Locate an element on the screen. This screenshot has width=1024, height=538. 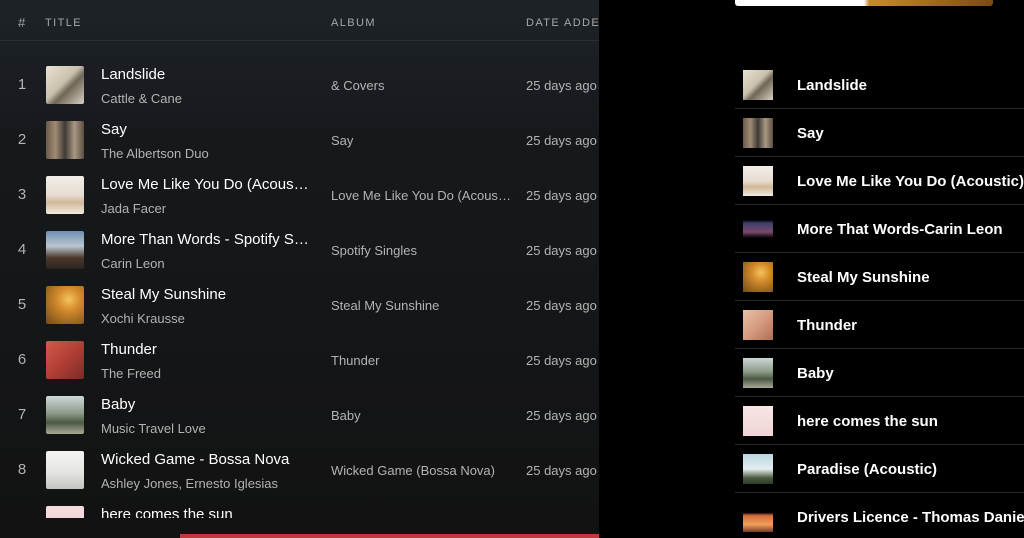
column-header-date-added: DATE ADDE is located at coordinates (562, 23).